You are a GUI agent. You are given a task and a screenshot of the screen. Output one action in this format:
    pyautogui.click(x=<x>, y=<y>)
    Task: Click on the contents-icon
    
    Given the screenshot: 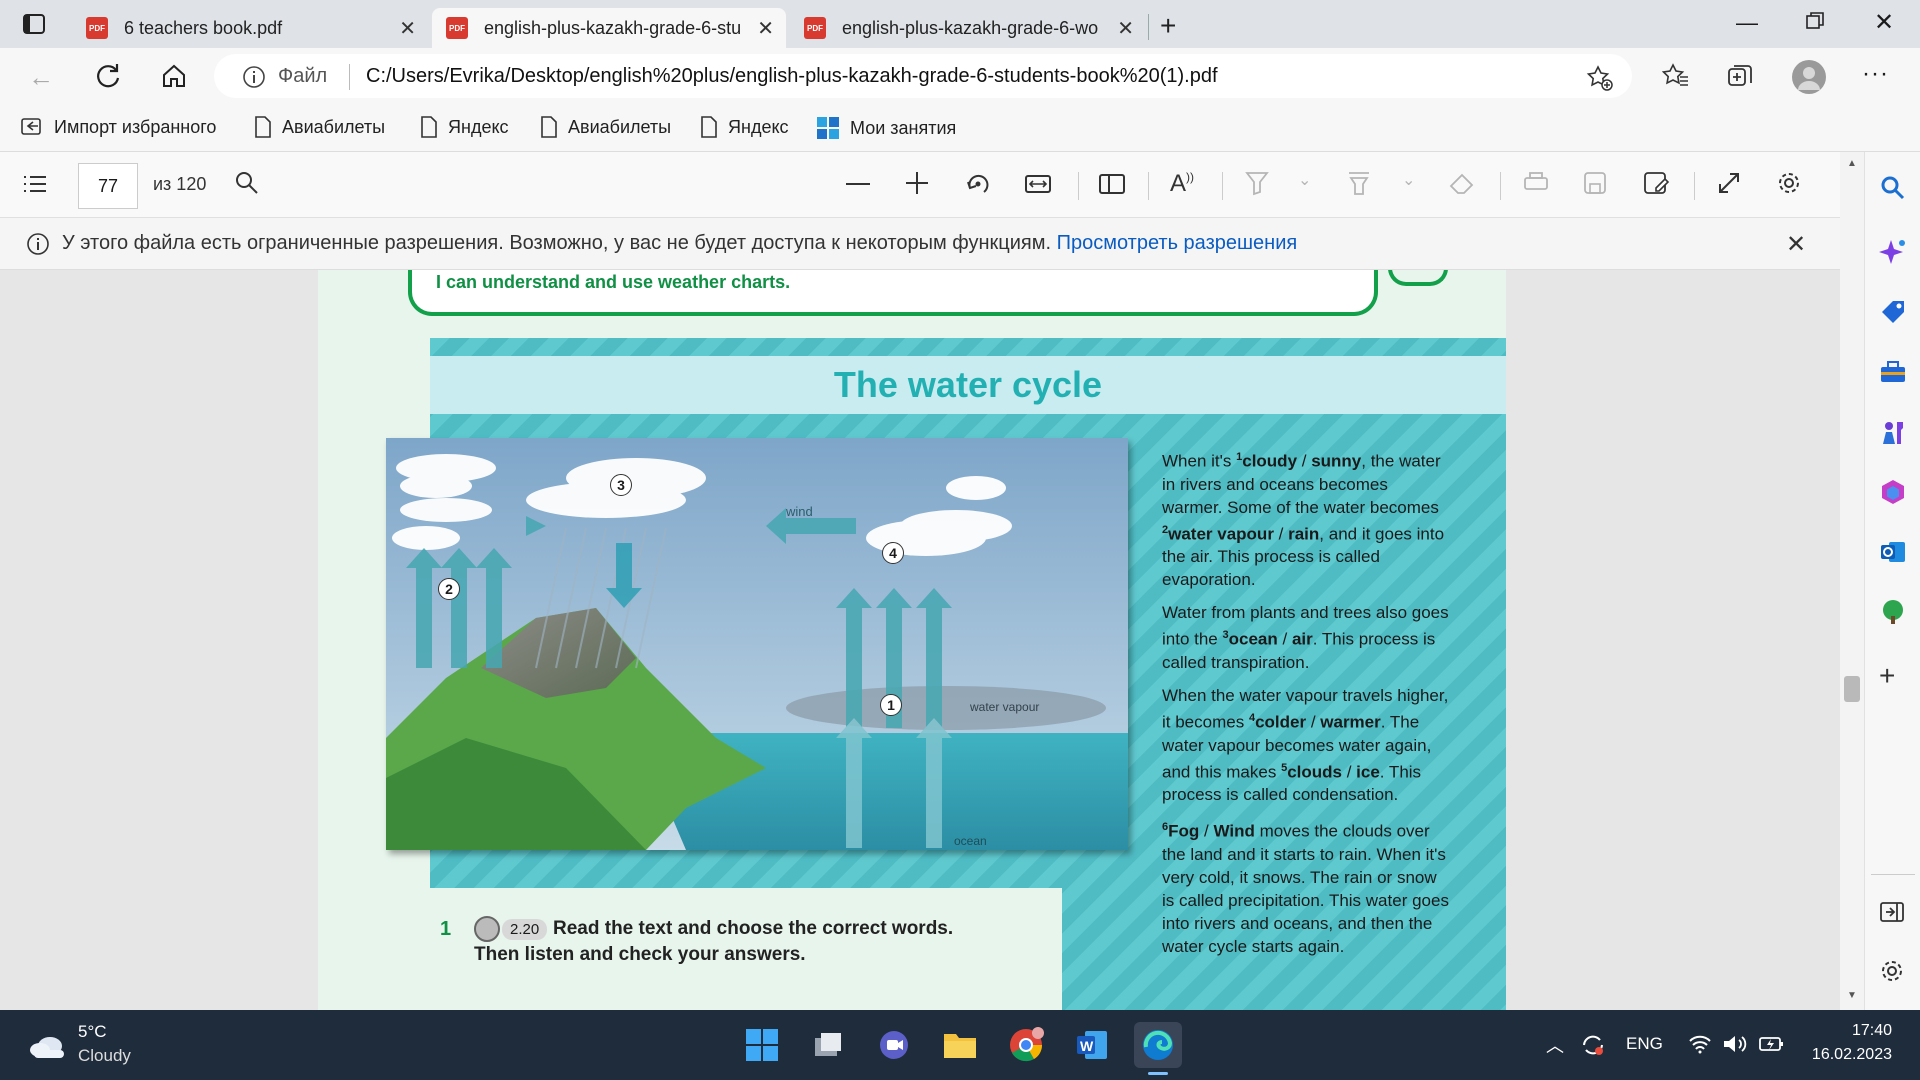 What is the action you would take?
    pyautogui.click(x=35, y=184)
    